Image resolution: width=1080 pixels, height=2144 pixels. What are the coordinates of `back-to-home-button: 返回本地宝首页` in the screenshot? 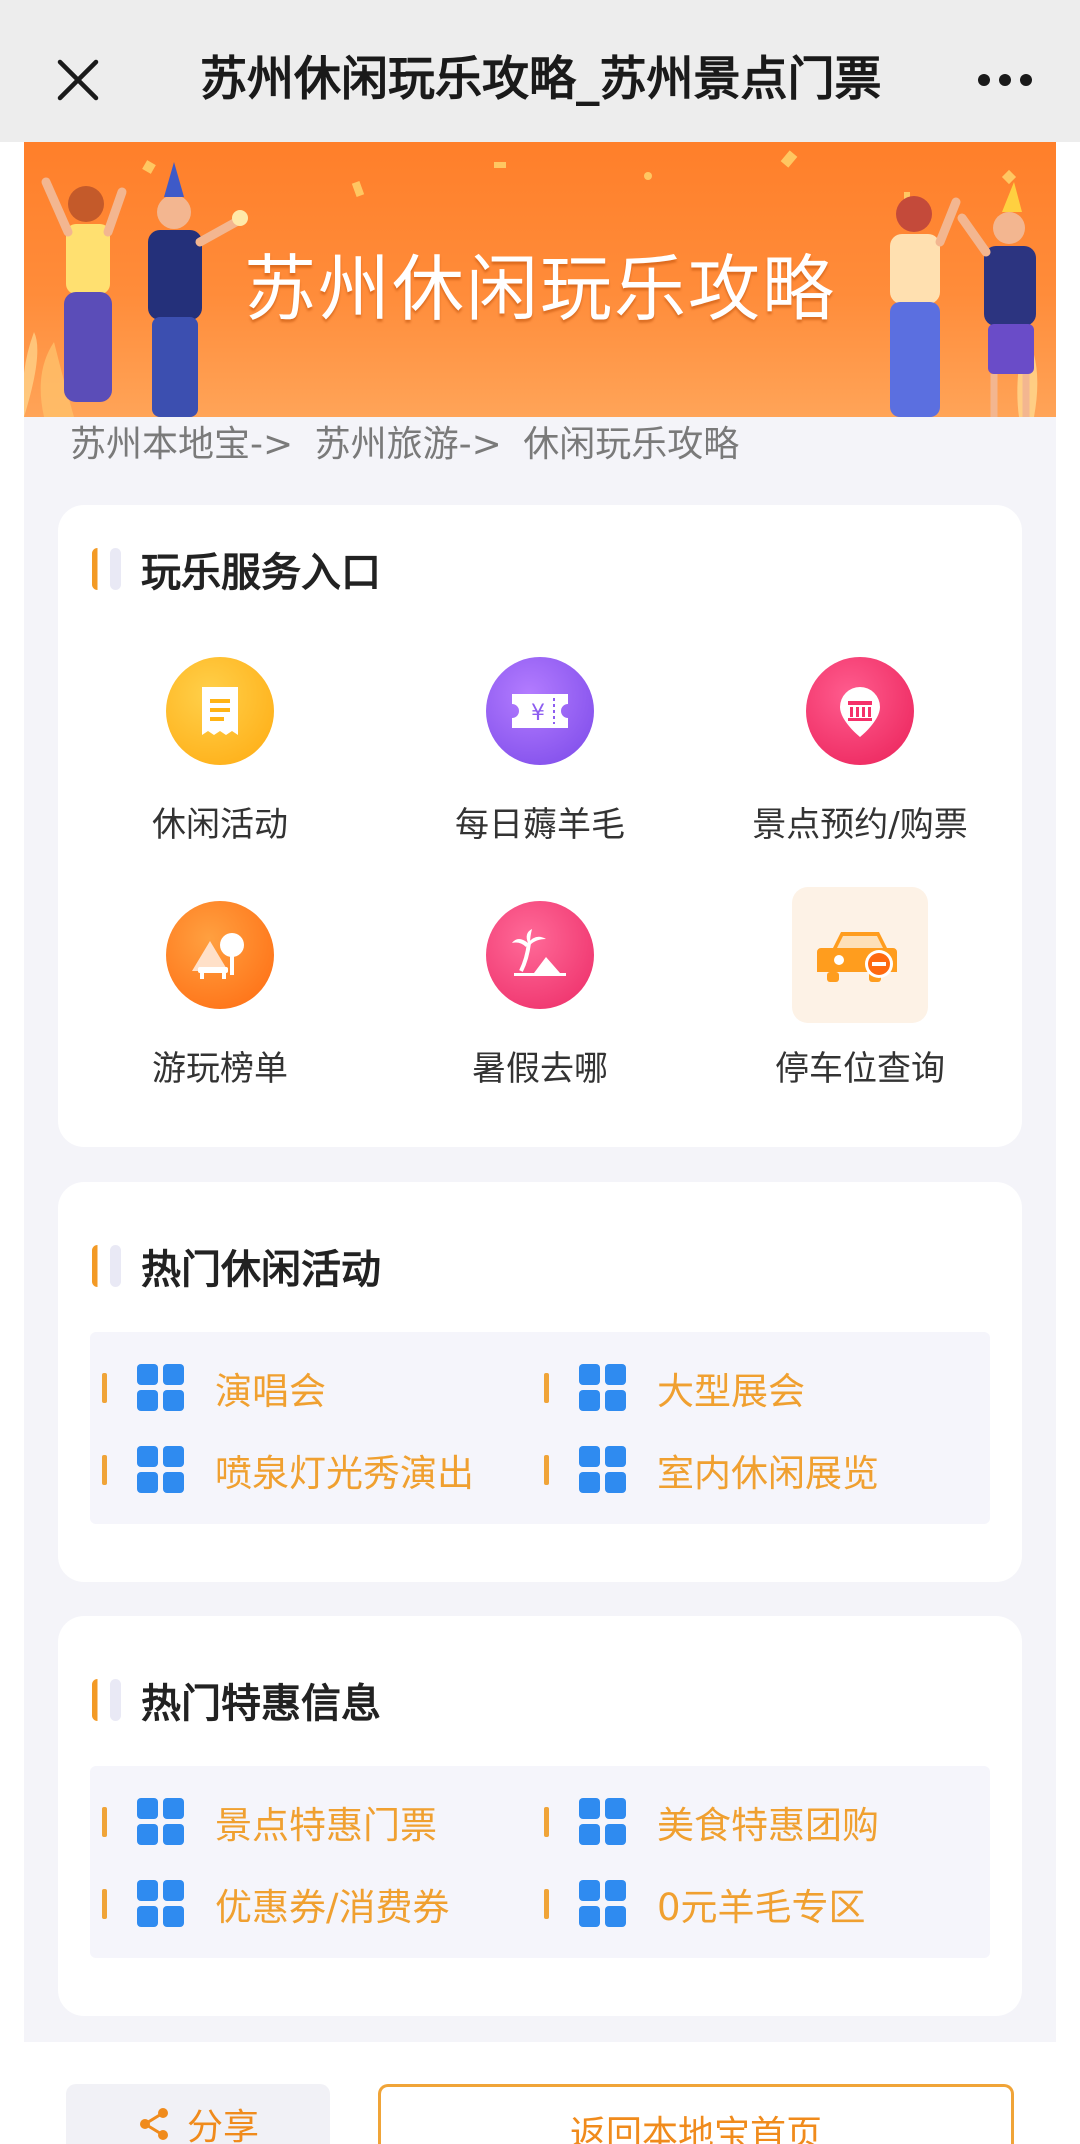 It's located at (696, 2114).